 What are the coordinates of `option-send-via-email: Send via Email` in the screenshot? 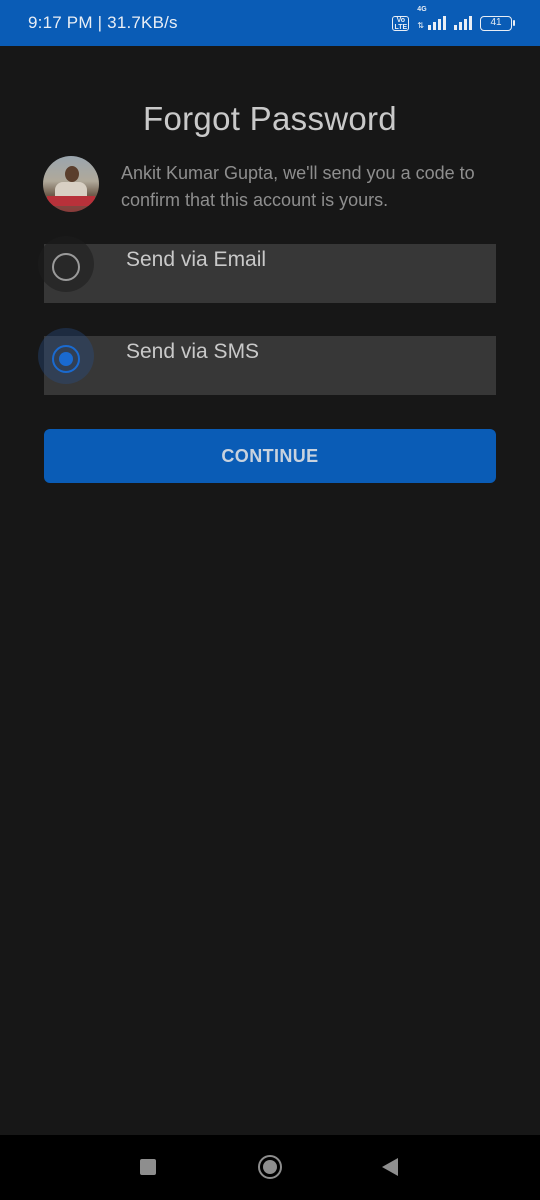 It's located at (267, 269).